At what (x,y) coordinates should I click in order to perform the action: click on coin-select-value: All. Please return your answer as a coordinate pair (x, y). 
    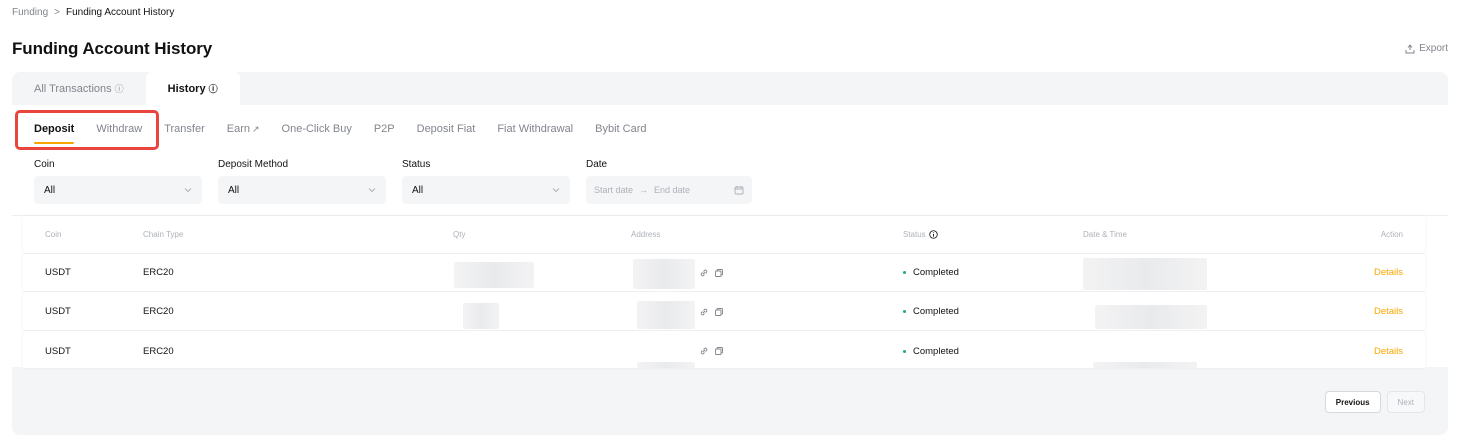
    Looking at the image, I should click on (50, 190).